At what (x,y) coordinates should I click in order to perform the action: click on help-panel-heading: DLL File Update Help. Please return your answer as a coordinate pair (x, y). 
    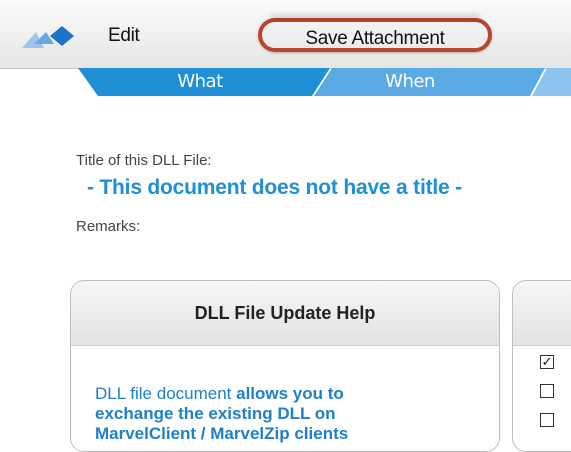
    Looking at the image, I should click on (285, 313).